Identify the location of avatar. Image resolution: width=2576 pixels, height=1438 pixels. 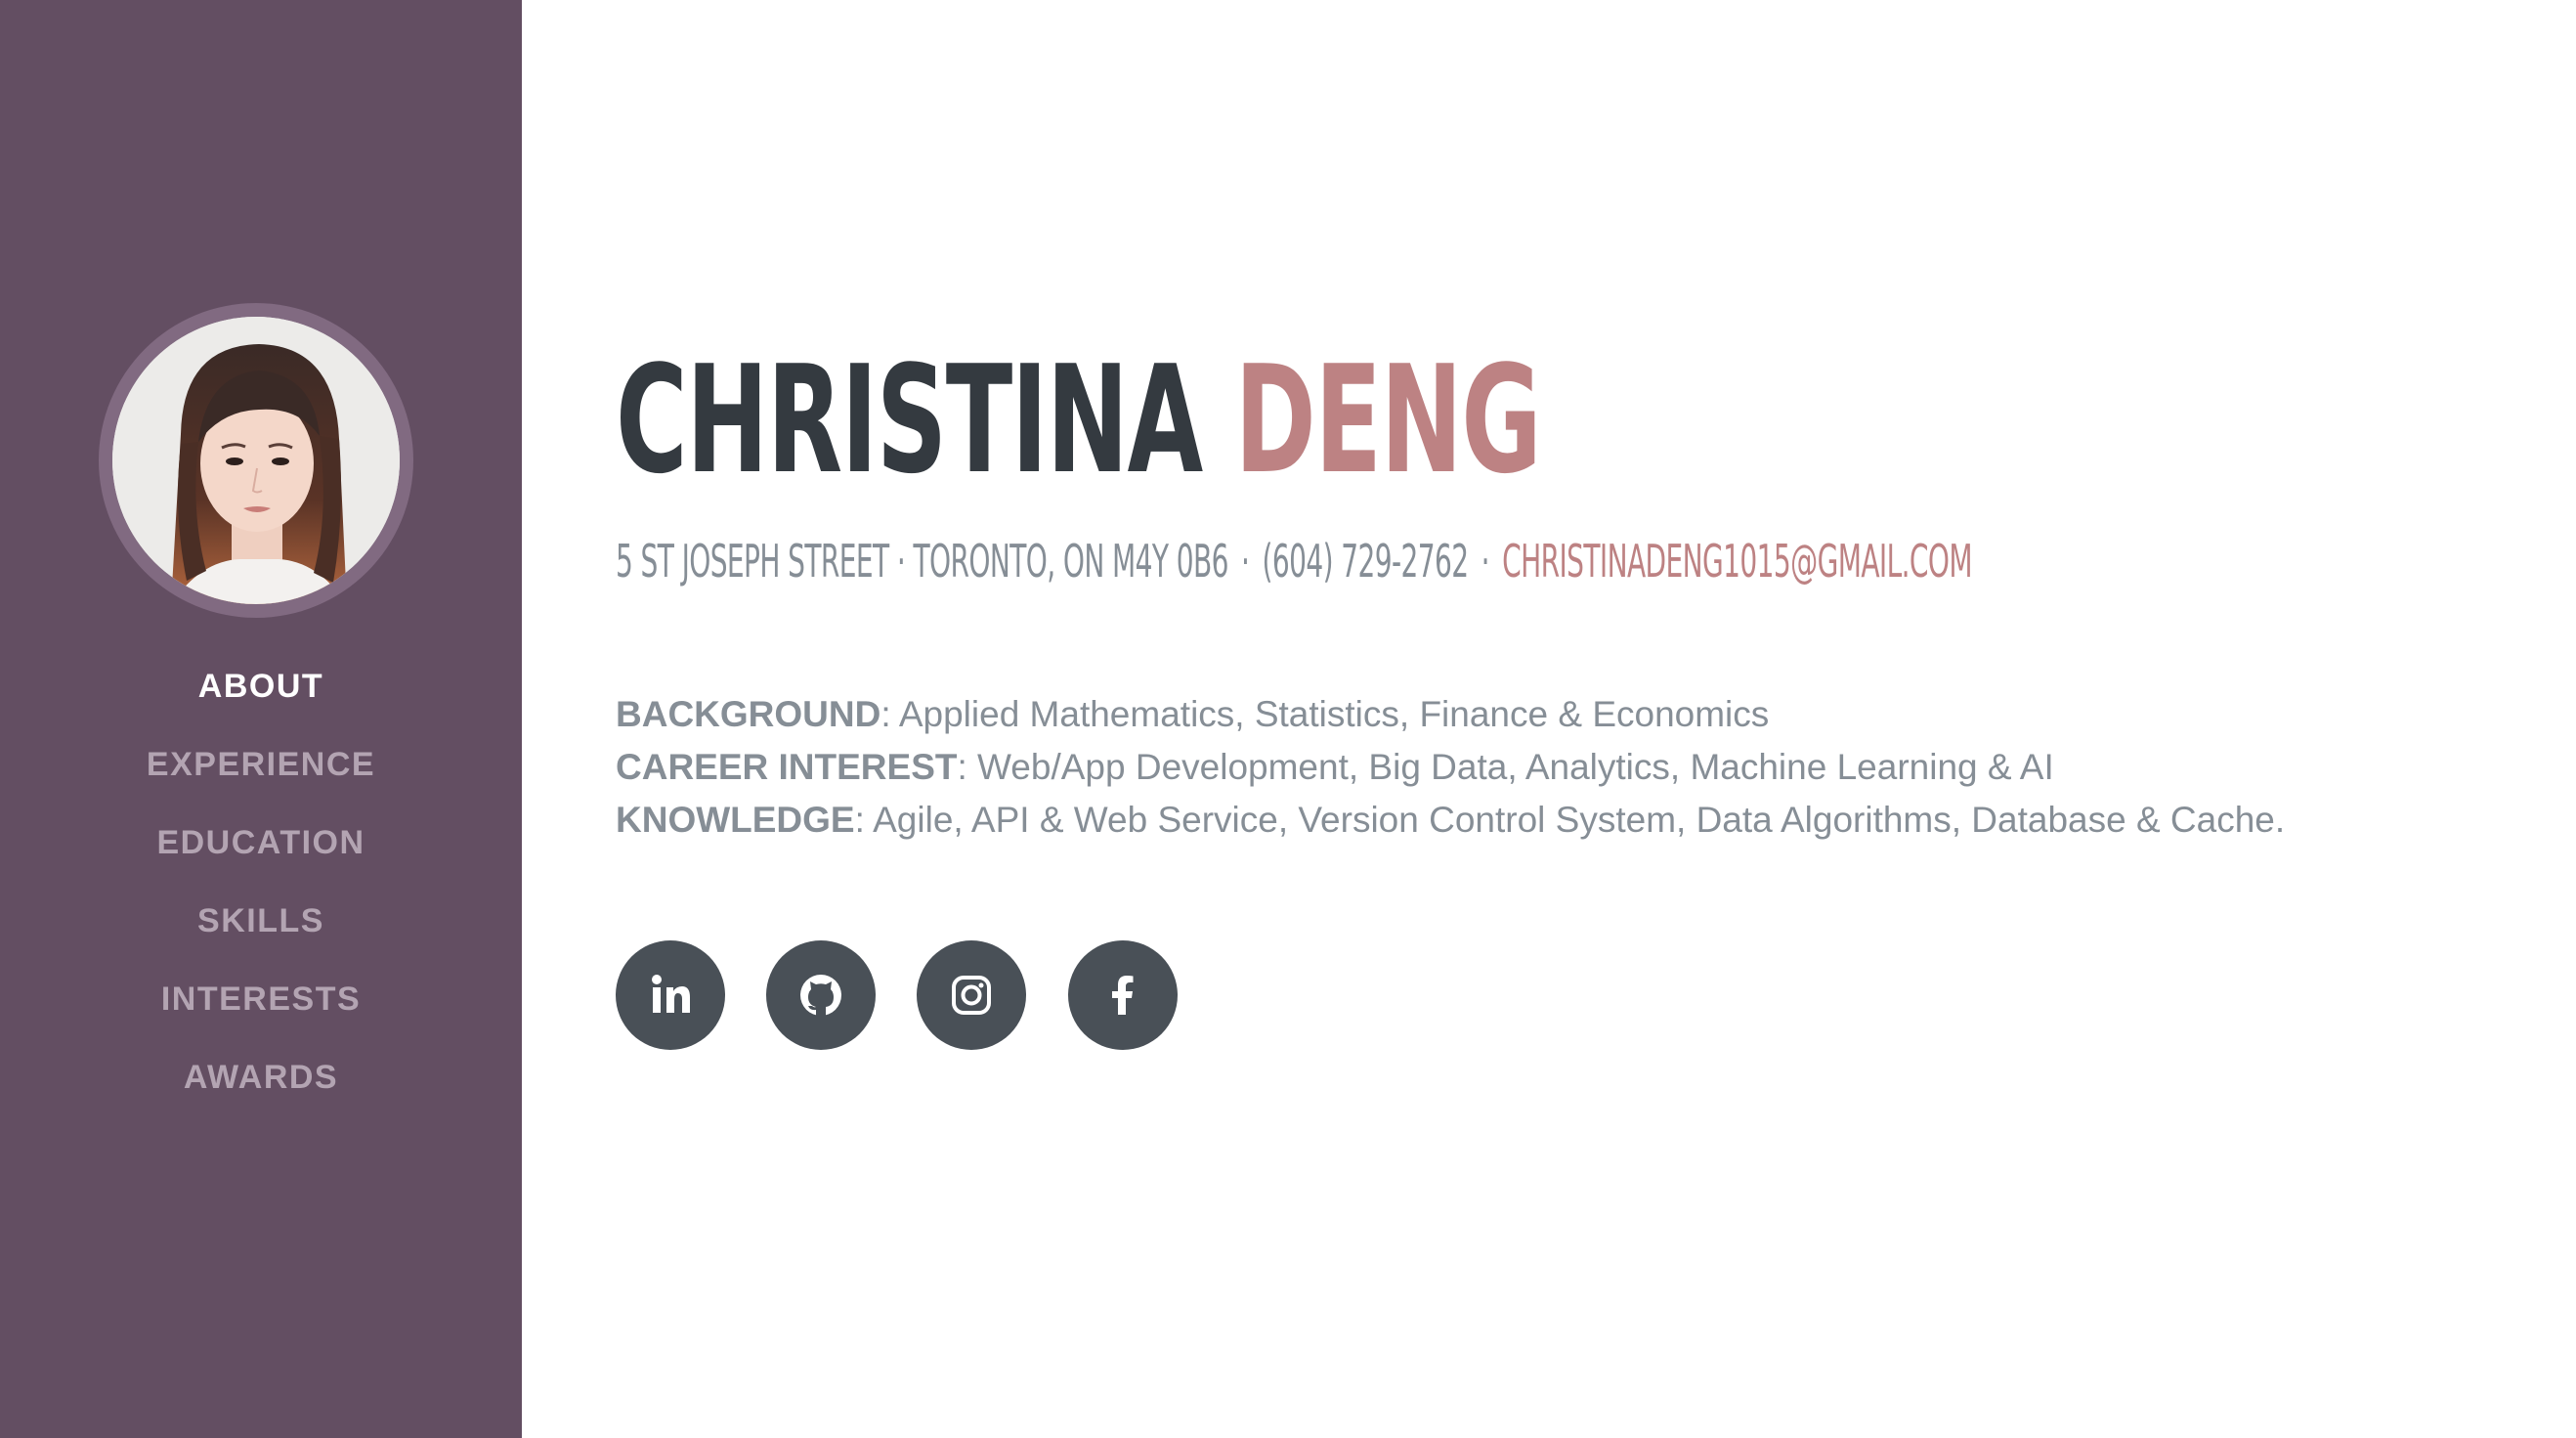
(256, 460).